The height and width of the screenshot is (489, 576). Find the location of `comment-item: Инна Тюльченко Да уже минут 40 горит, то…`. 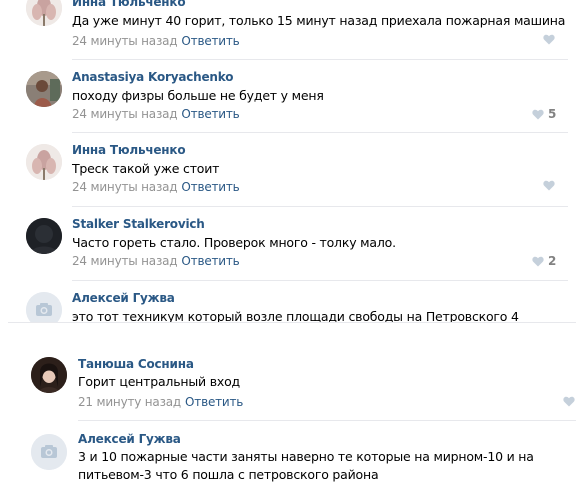

comment-item: Инна Тюльченко Да уже минут 40 горит, то… is located at coordinates (288, 29).